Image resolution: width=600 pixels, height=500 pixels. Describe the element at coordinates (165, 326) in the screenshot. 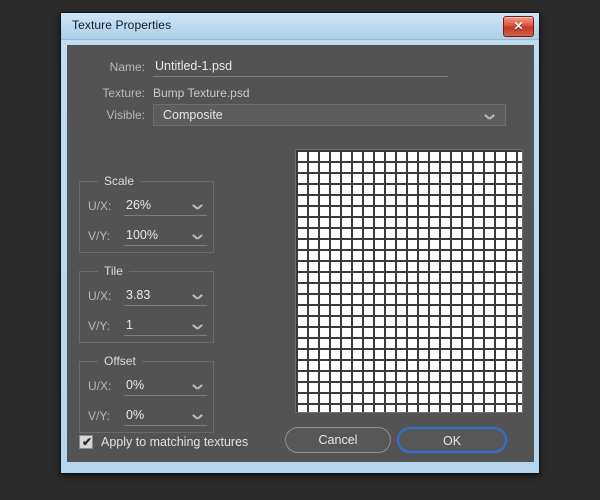

I see `tile-vy-field: 1` at that location.